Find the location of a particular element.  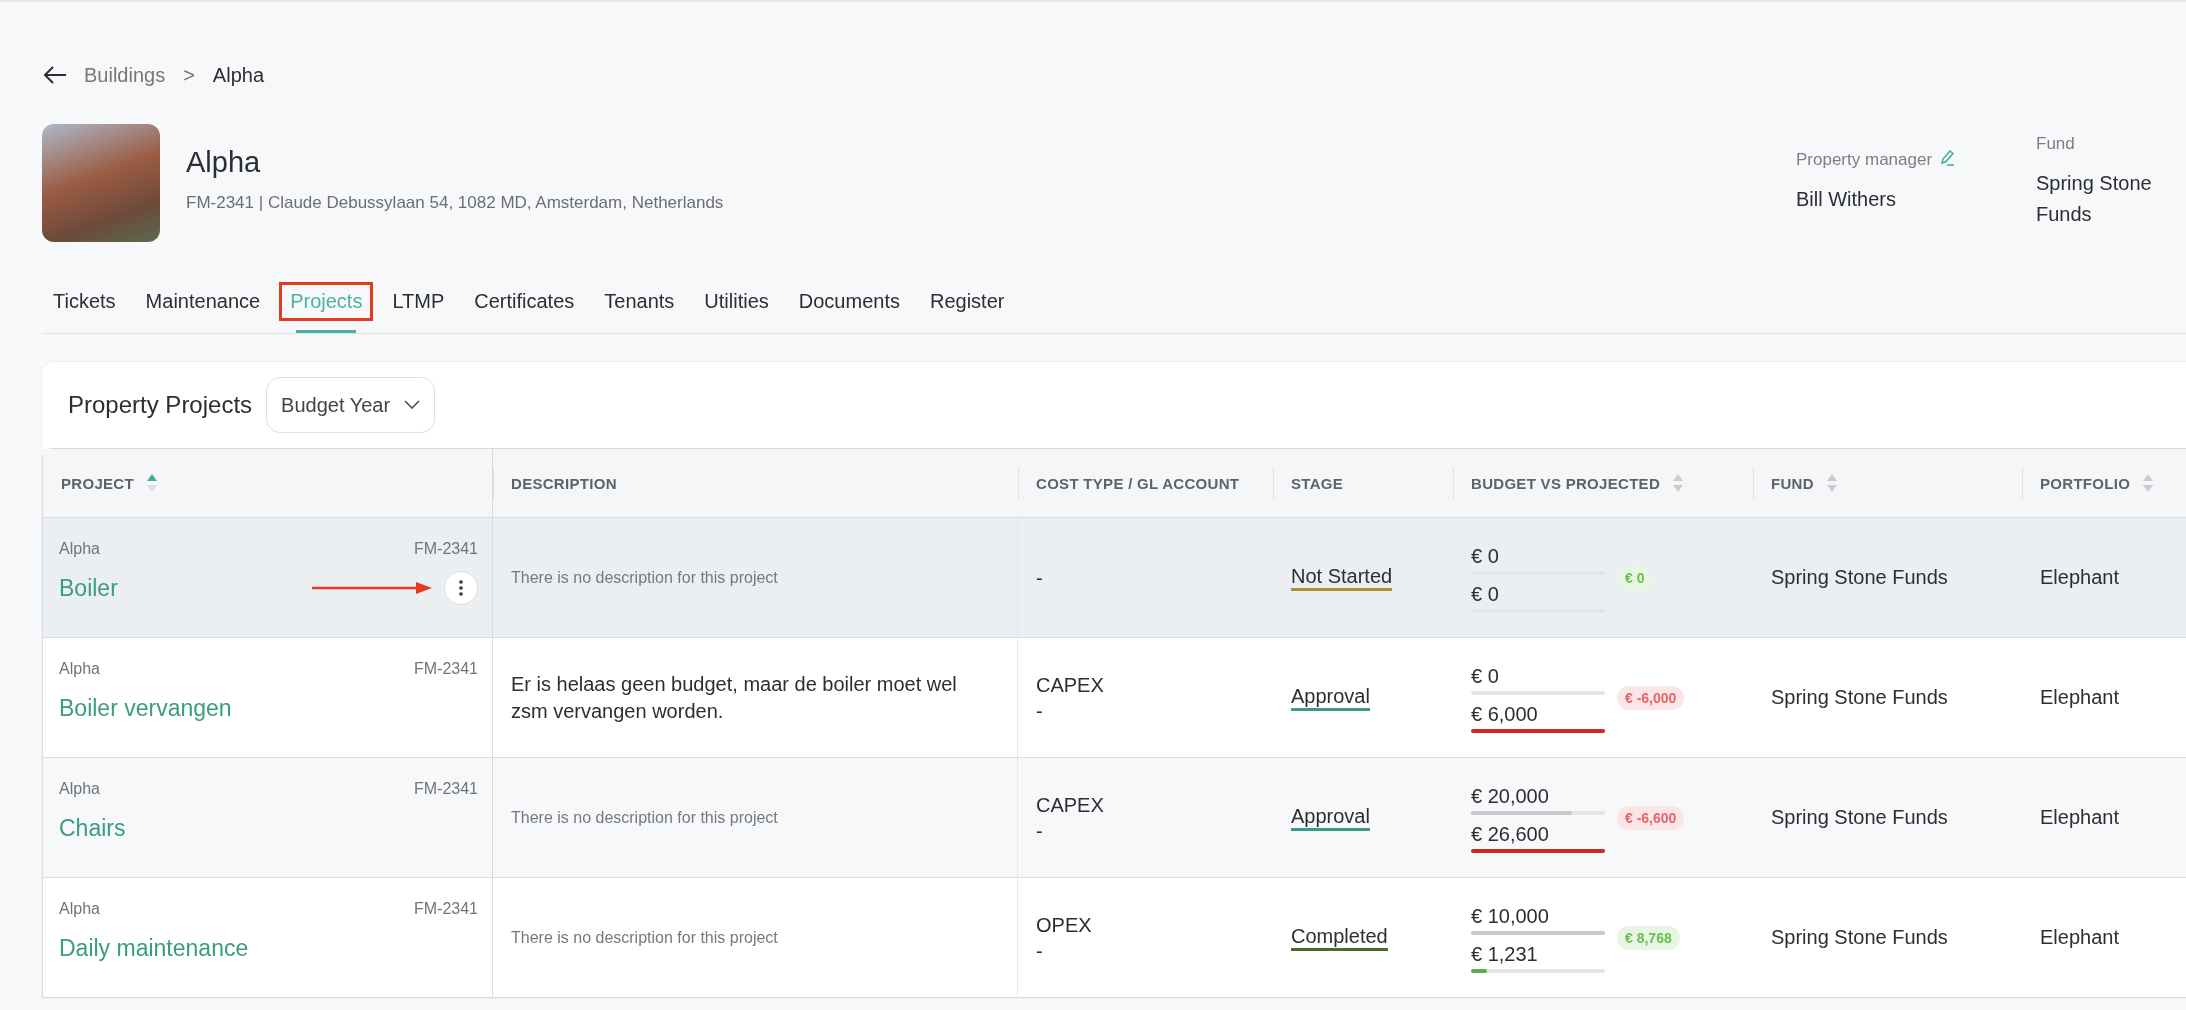

projected-amount: € 26,600 is located at coordinates (1510, 833).